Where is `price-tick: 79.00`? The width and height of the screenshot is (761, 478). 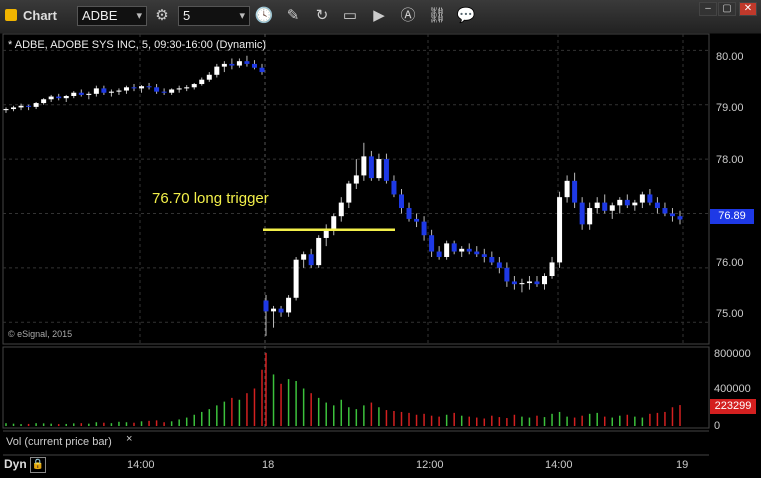 price-tick: 79.00 is located at coordinates (730, 108).